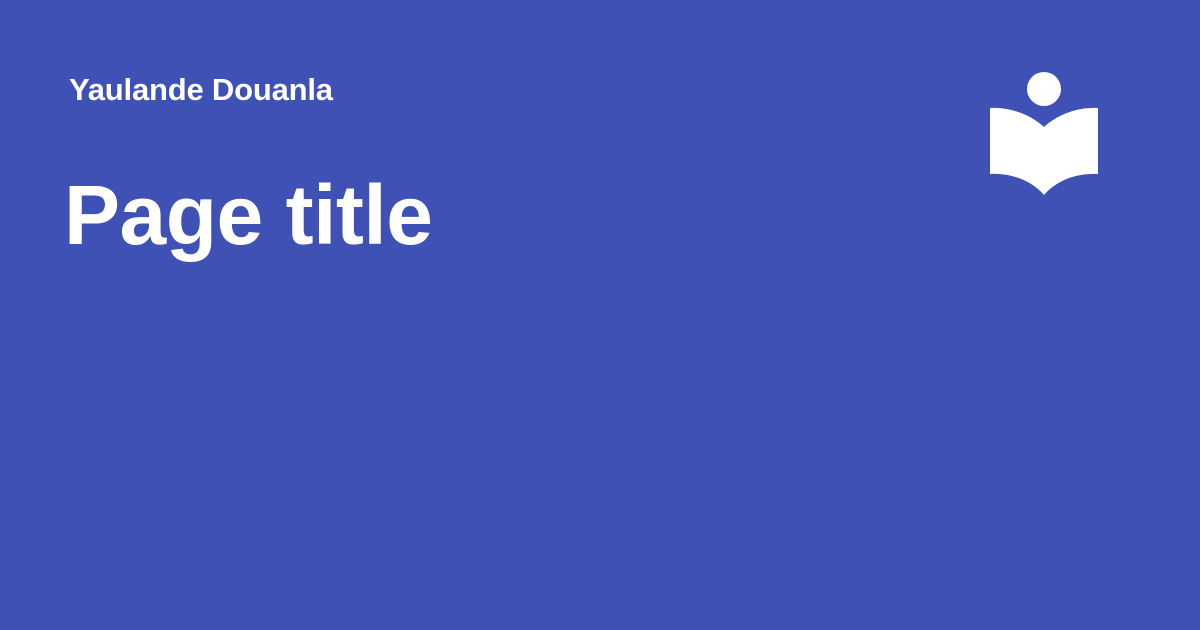 The image size is (1200, 630). Describe the element at coordinates (201, 89) in the screenshot. I see `site-name: Yaulande Douanla` at that location.